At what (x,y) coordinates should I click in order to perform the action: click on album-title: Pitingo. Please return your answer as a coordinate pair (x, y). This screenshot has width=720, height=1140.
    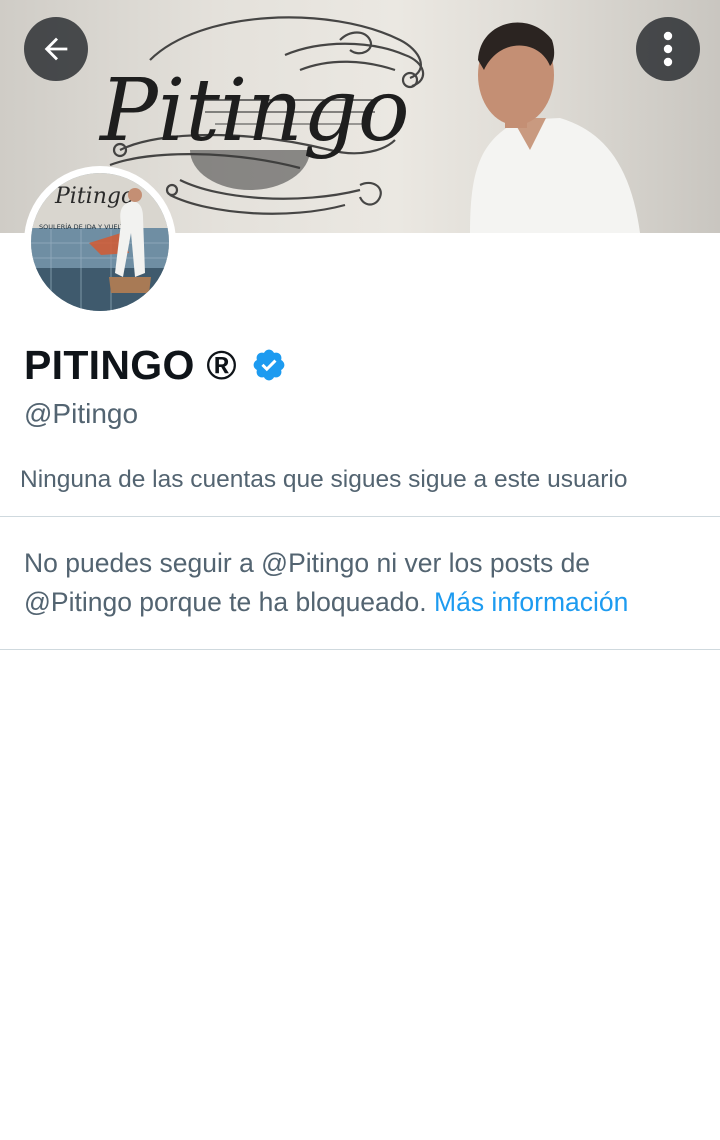
    Looking at the image, I should click on (94, 196).